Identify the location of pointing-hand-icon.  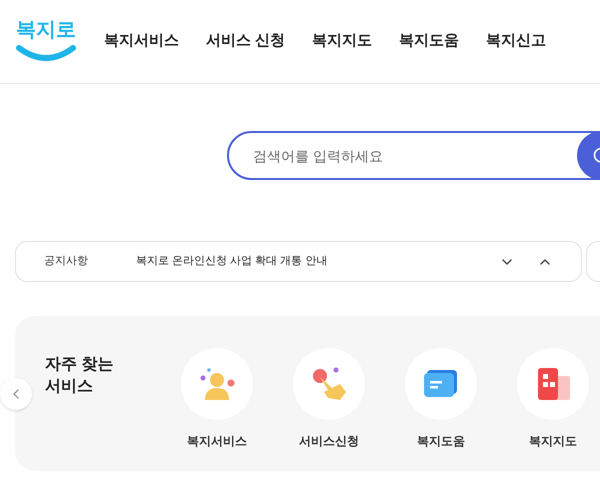
(329, 384).